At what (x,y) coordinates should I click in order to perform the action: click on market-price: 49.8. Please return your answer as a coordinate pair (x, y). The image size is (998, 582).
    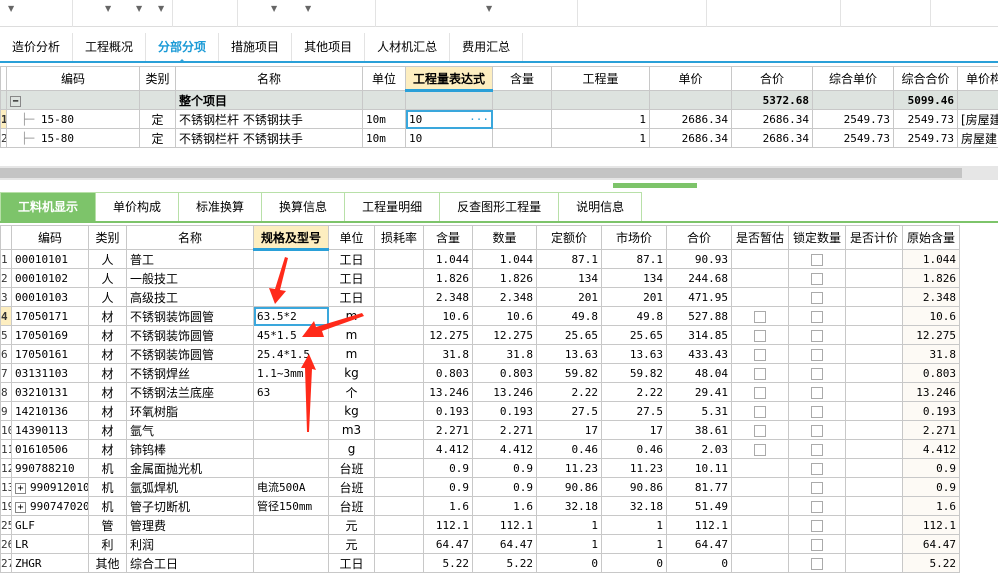
    Looking at the image, I should click on (634, 316).